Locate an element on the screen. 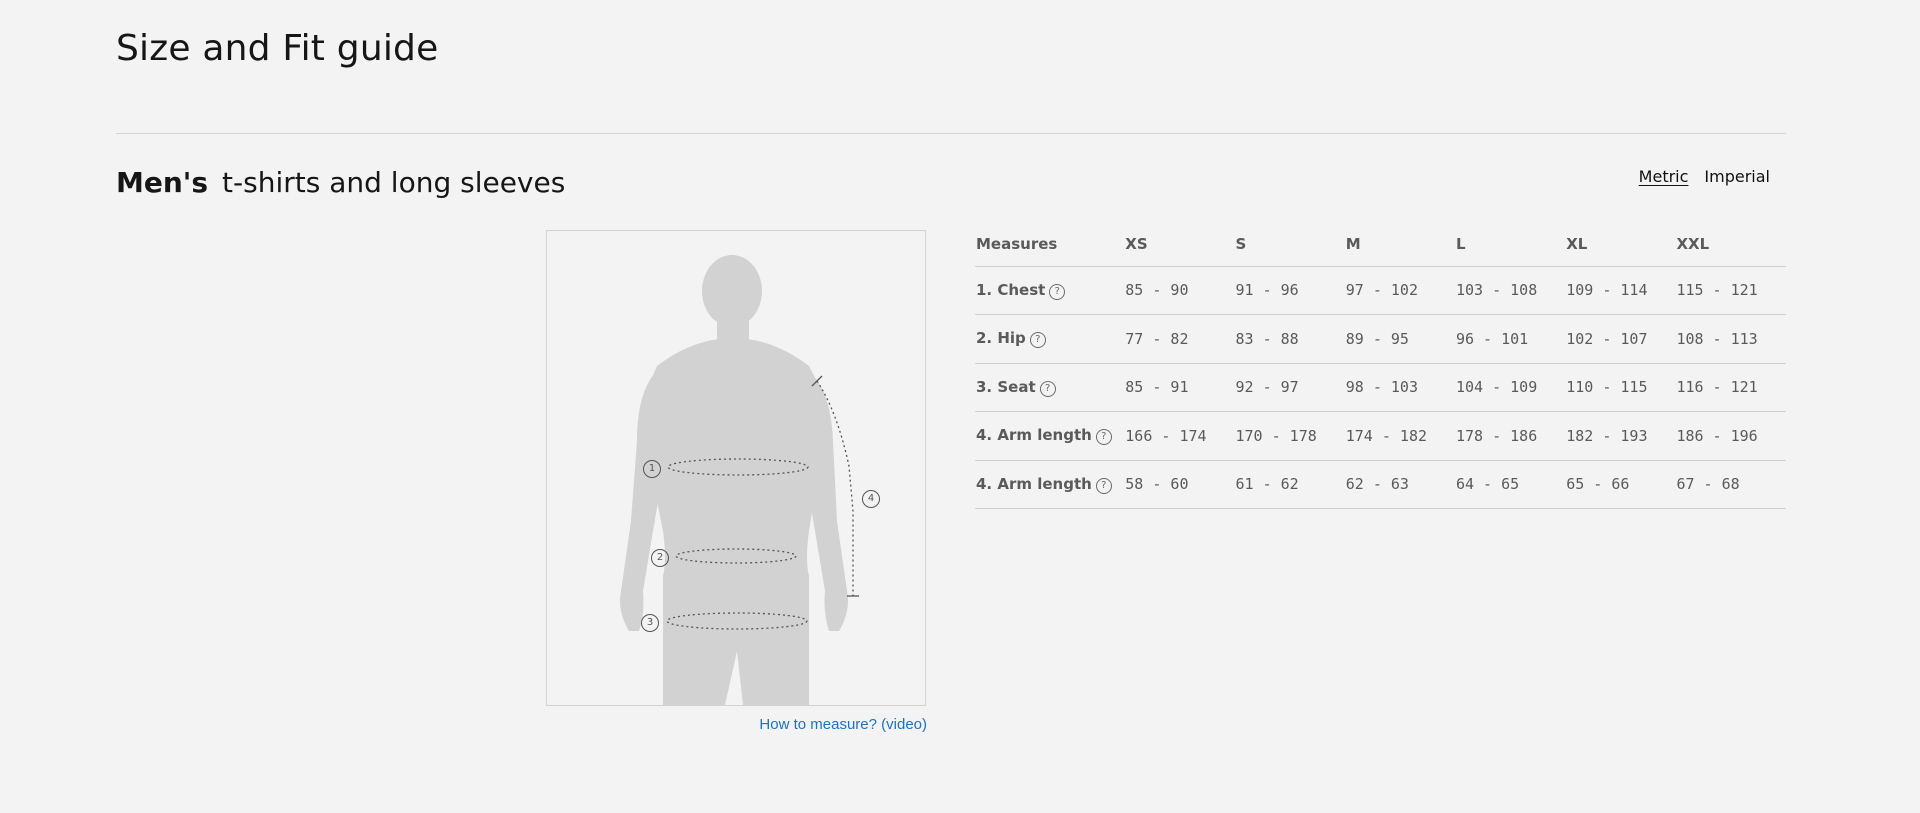 Image resolution: width=1920 pixels, height=813 pixels. table-cell: 178 - 186 is located at coordinates (1510, 435).